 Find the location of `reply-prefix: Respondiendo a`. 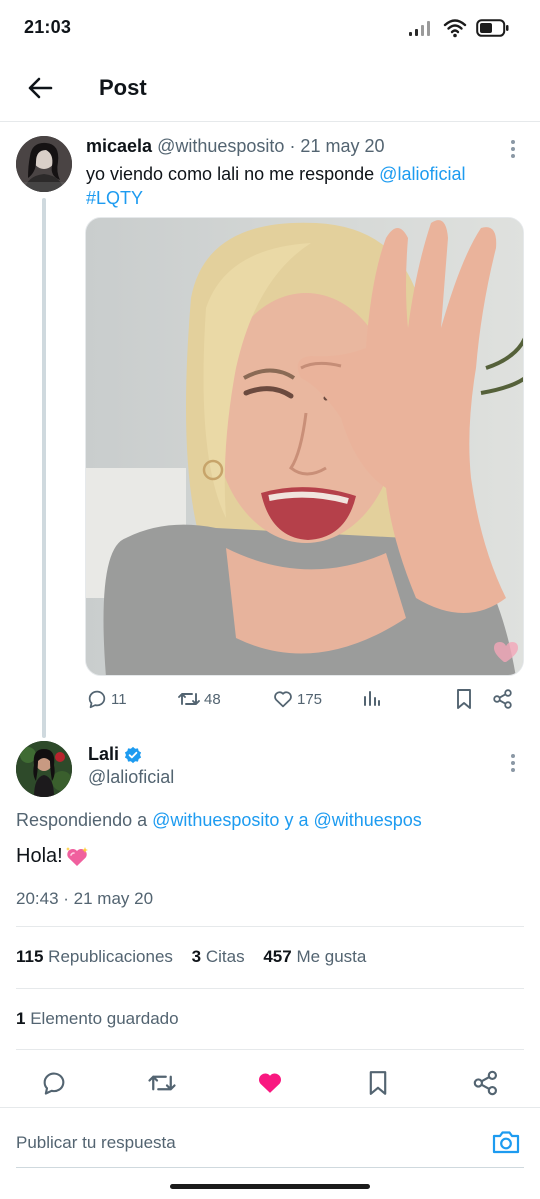

reply-prefix: Respondiendo a is located at coordinates (84, 820).